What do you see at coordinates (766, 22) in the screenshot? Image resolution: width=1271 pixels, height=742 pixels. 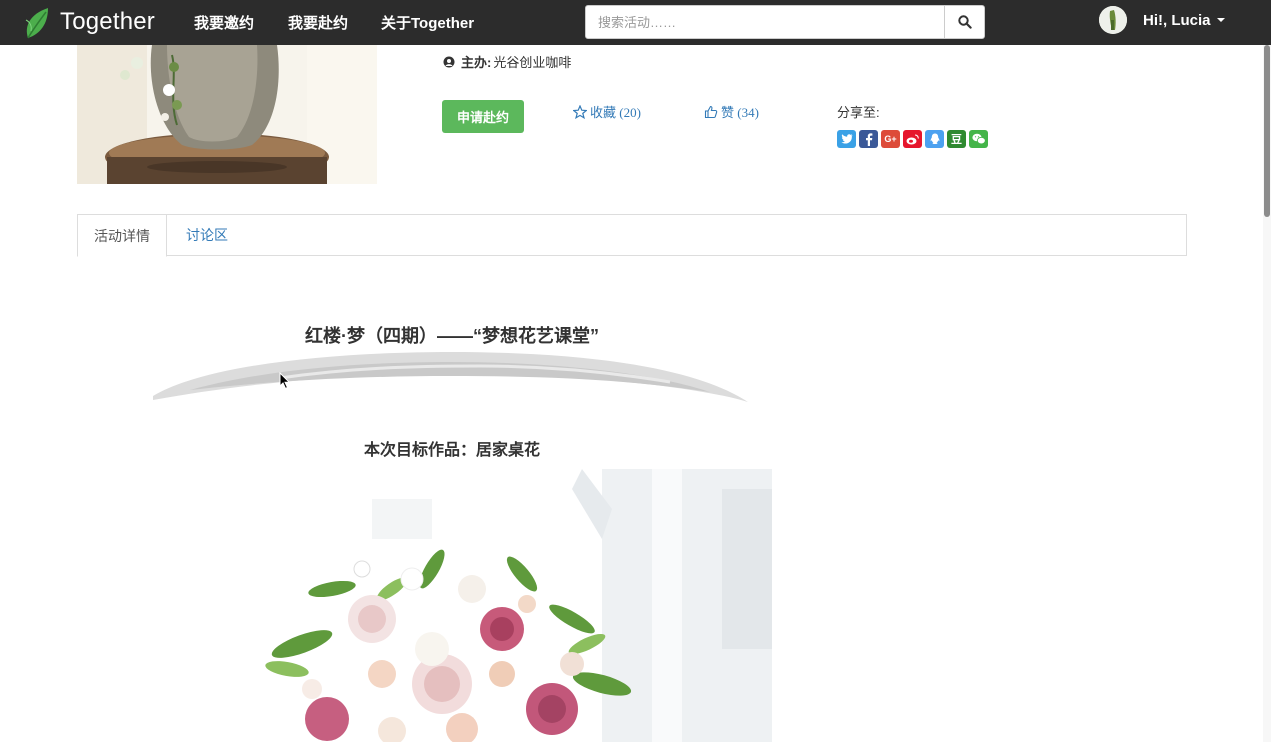 I see `search-input` at bounding box center [766, 22].